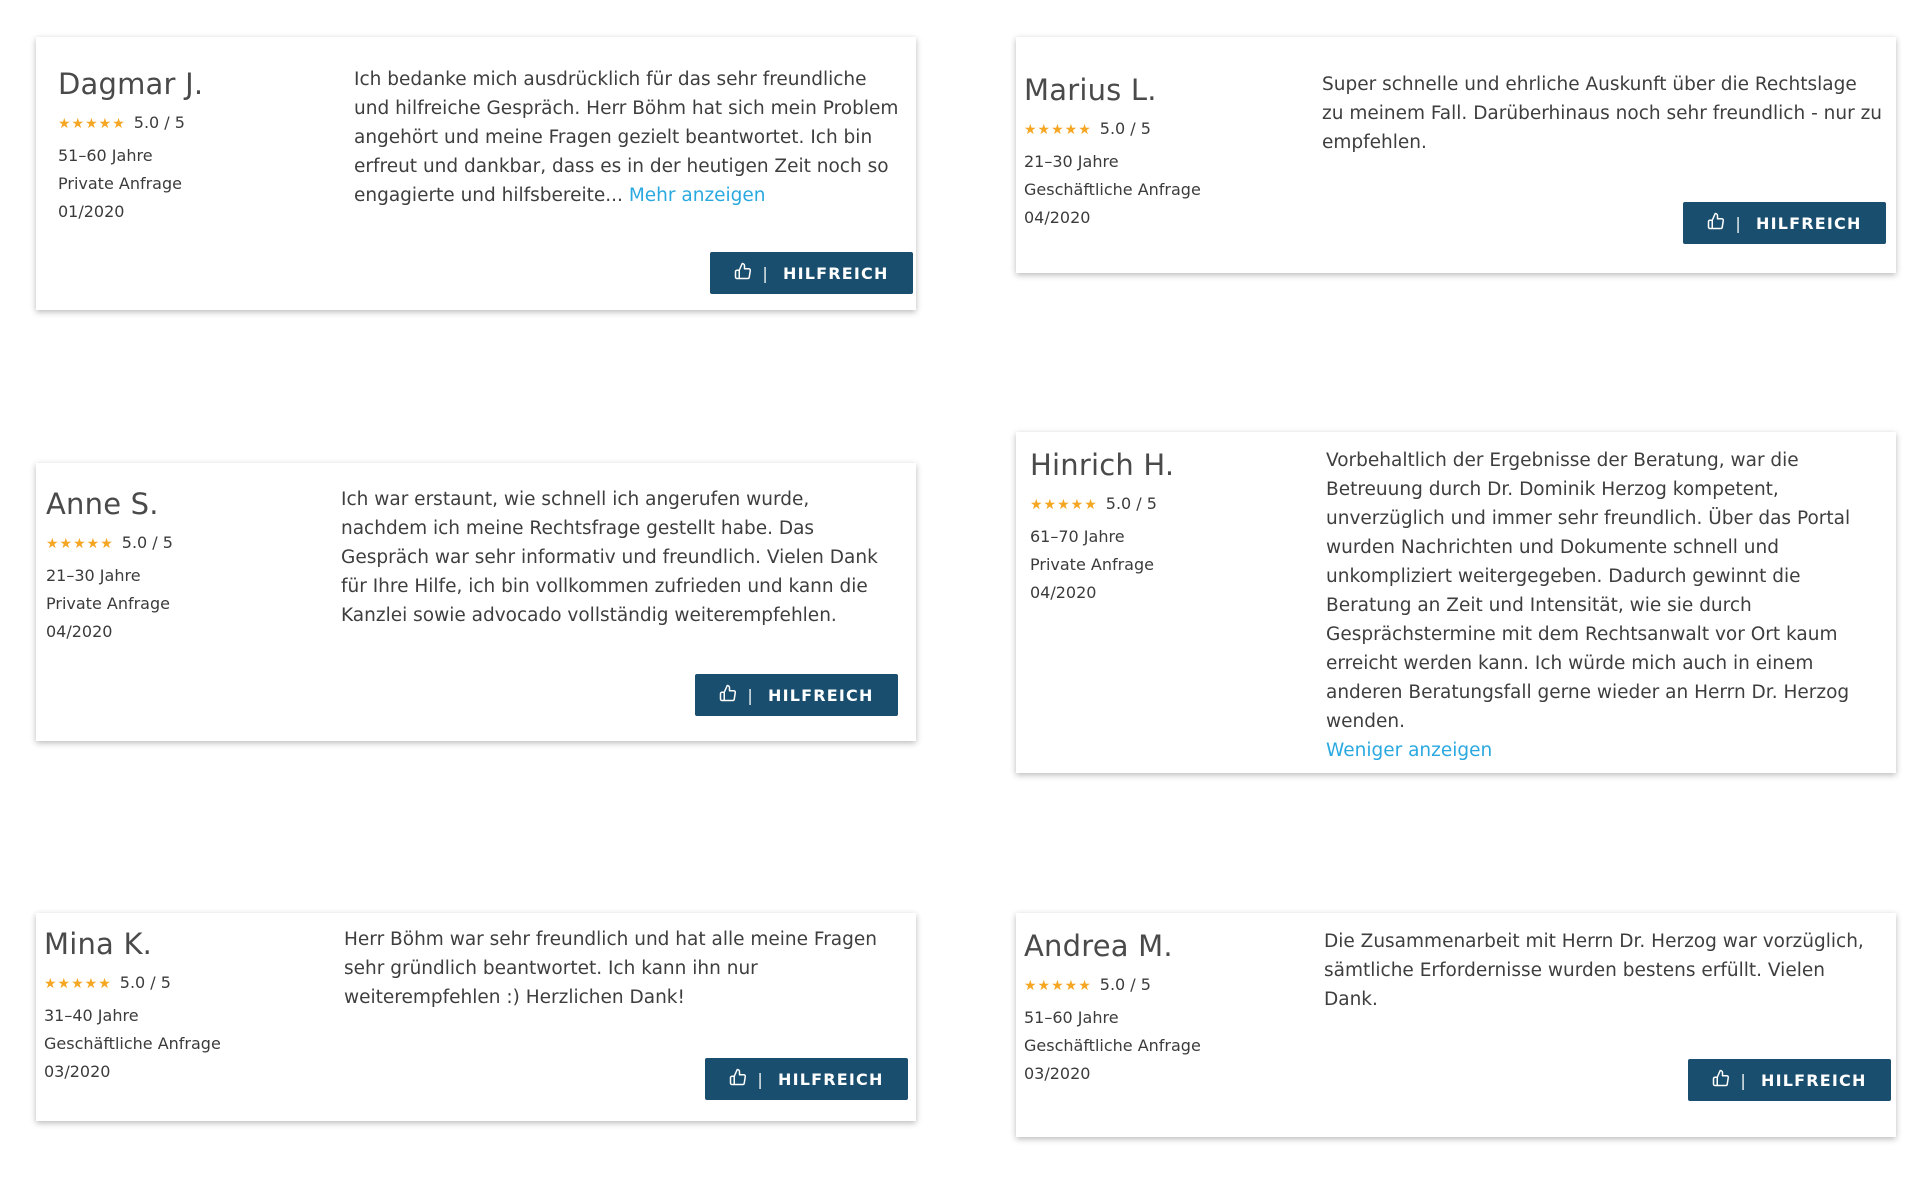 This screenshot has width=1926, height=1180. Describe the element at coordinates (102, 504) in the screenshot. I see `reviewer-name: Anne S.` at that location.